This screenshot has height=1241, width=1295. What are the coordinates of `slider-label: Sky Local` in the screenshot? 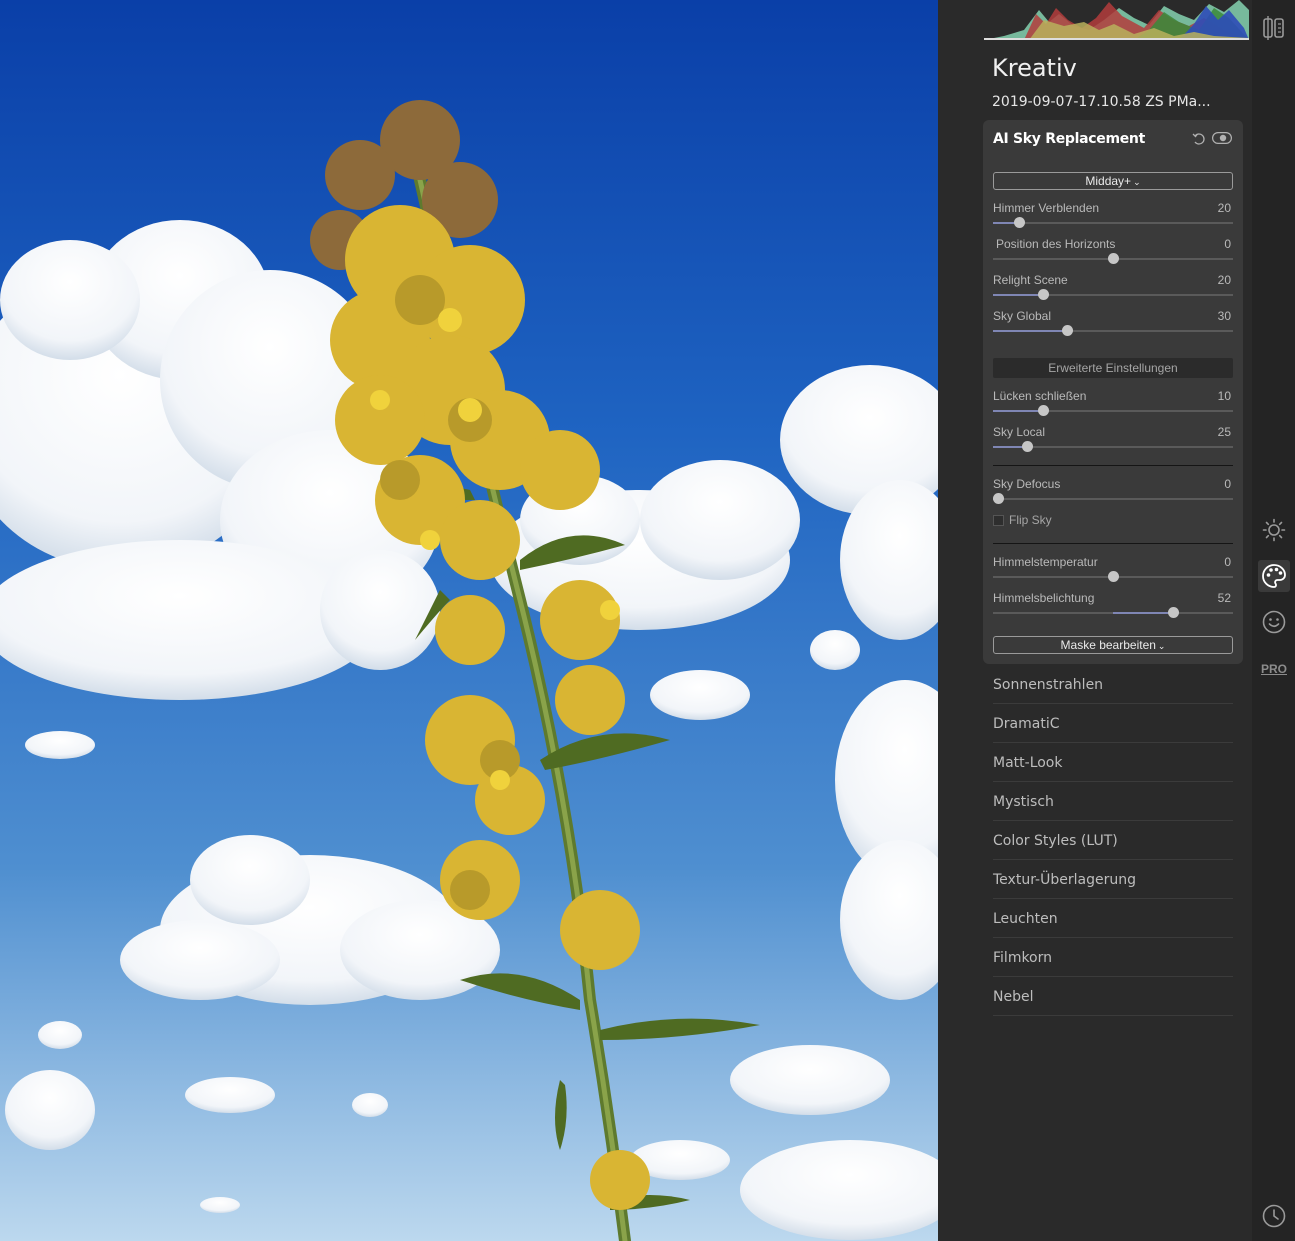 It's located at (1019, 432).